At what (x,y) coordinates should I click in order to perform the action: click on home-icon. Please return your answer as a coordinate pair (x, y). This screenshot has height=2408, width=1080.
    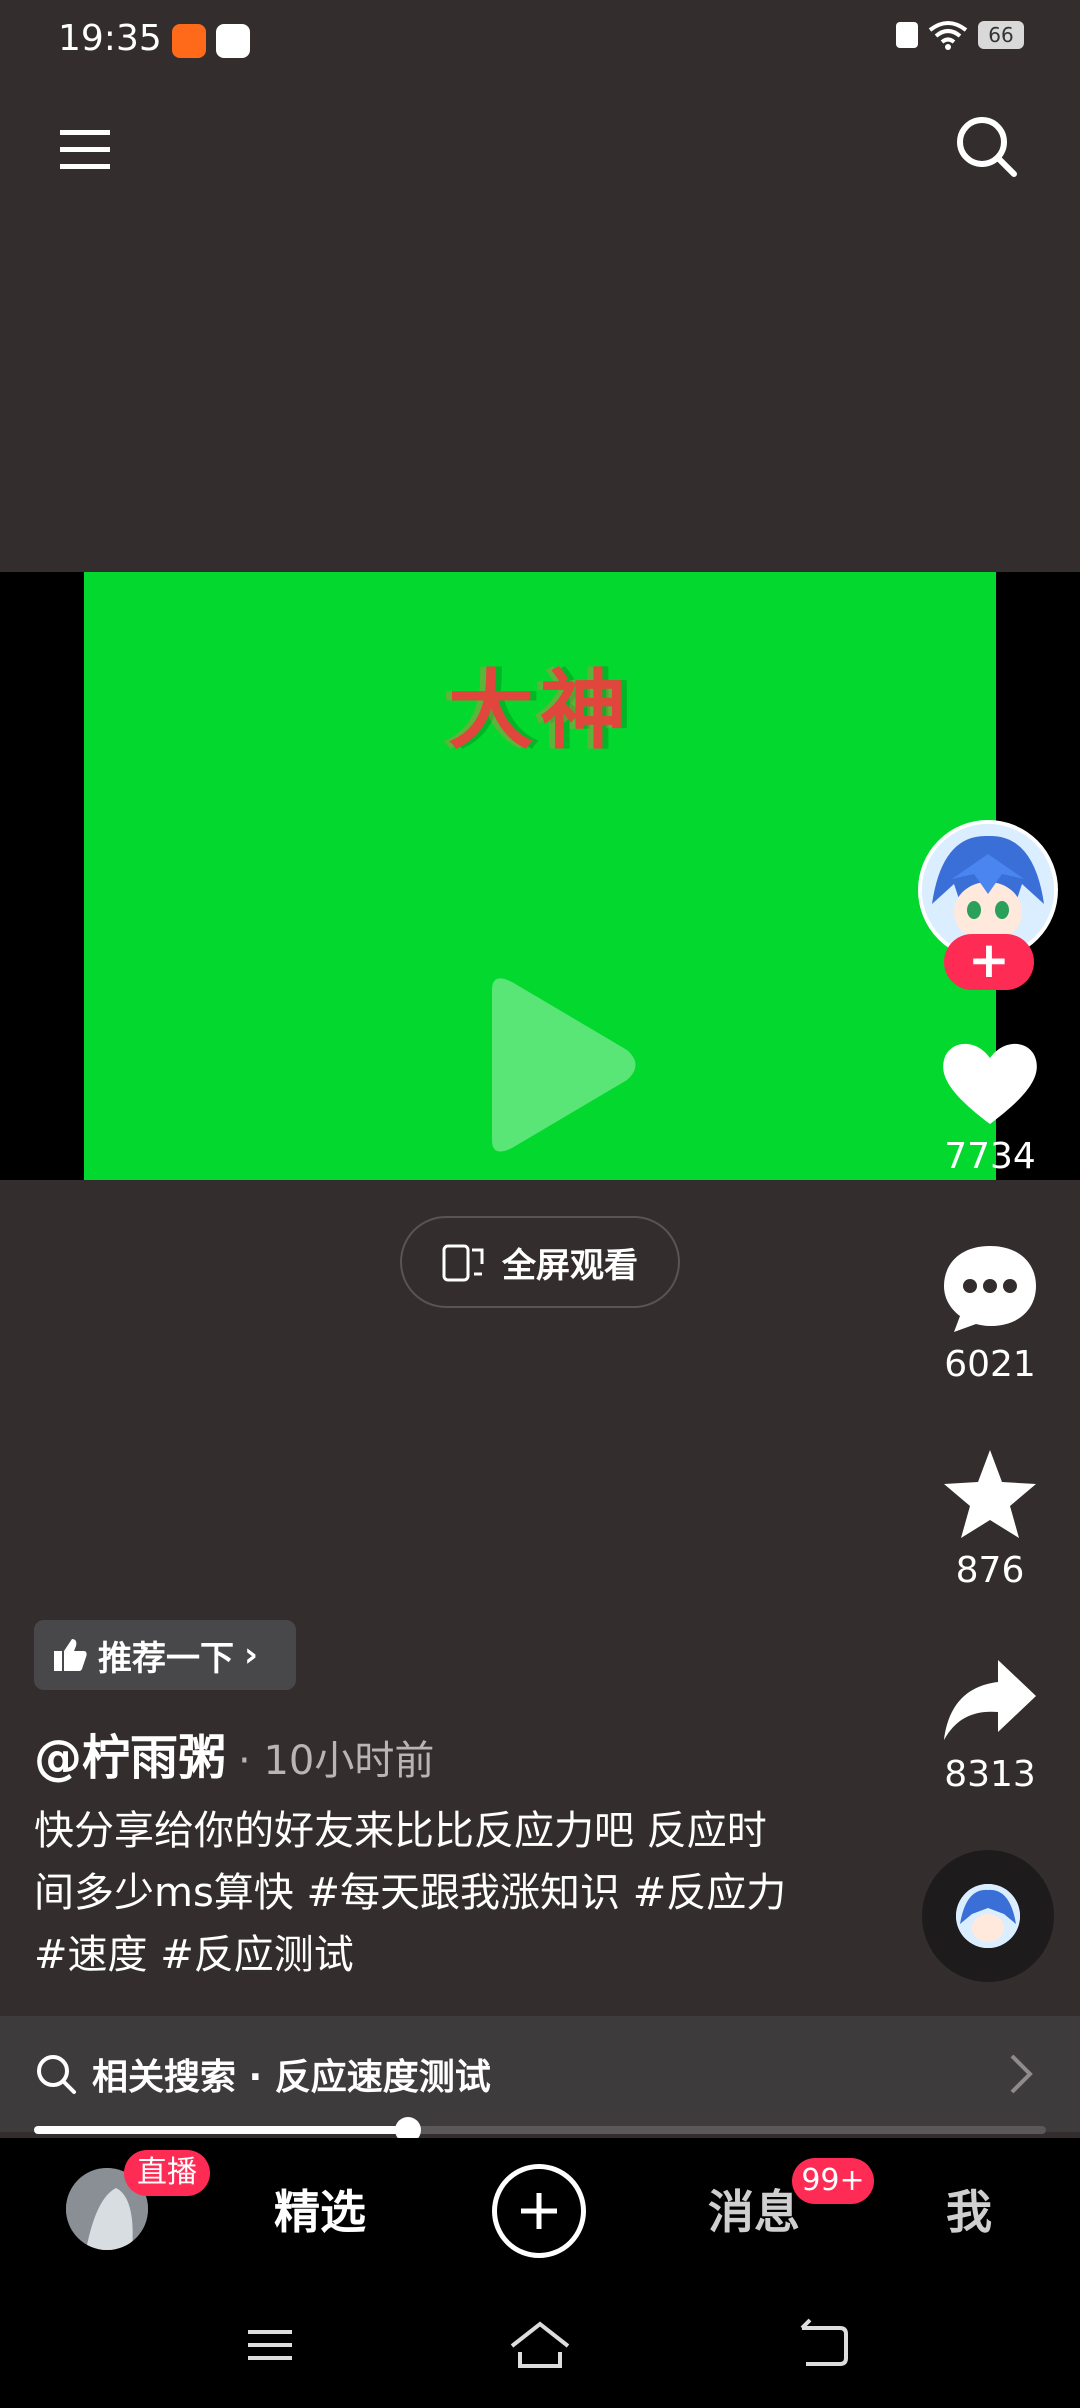
    Looking at the image, I should click on (540, 2345).